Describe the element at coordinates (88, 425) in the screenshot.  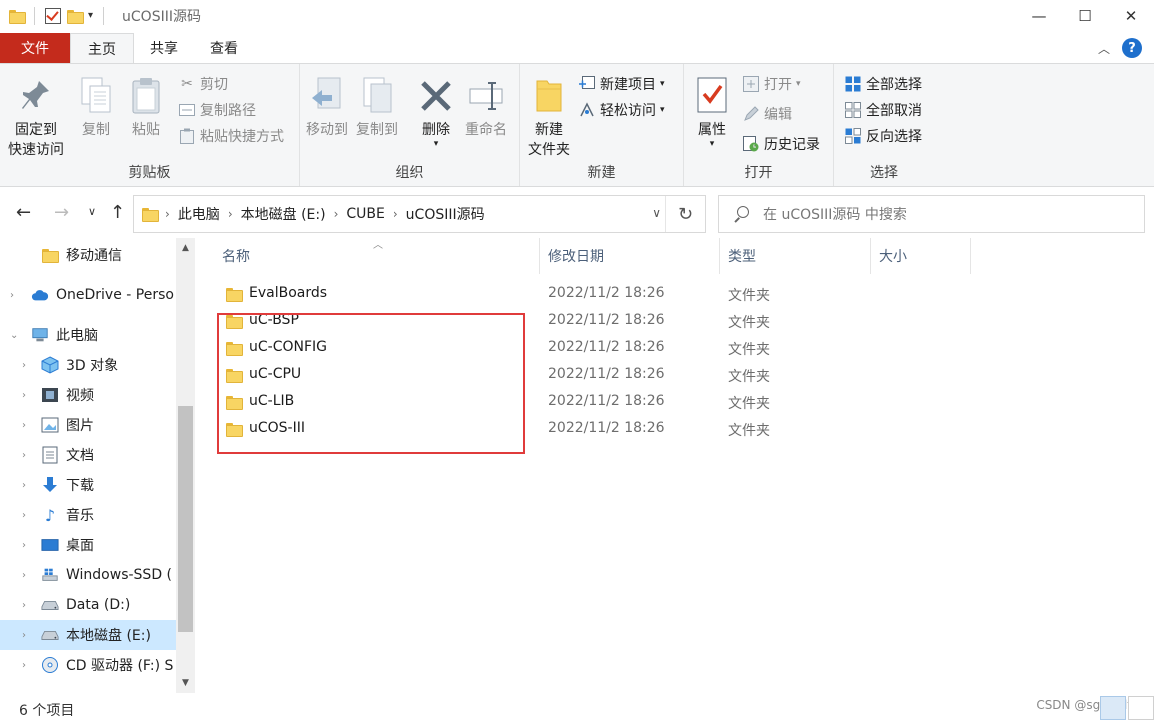
I see `nav-item-pictures: › 图片` at that location.